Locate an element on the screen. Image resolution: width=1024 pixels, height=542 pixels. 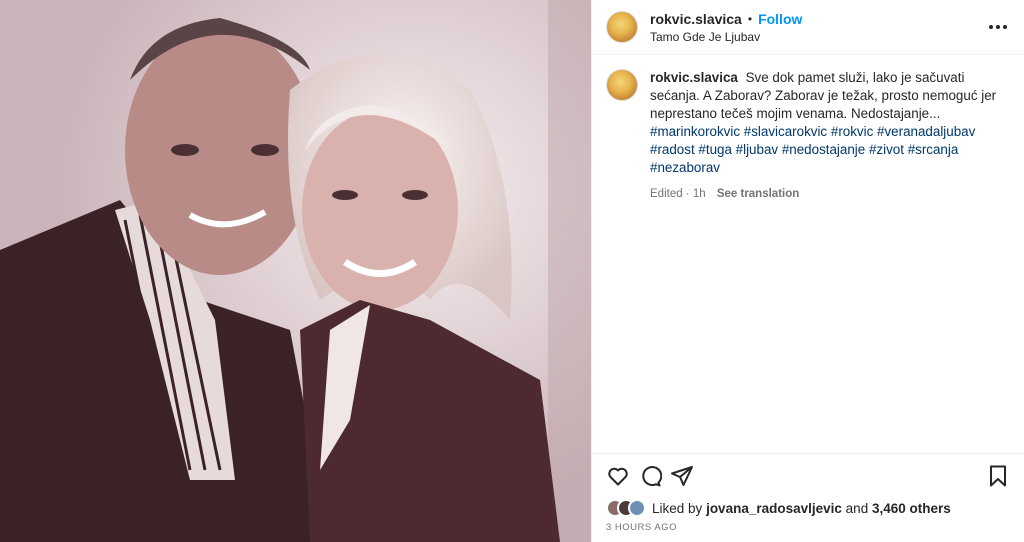
follow-button: Follow is located at coordinates (780, 19).